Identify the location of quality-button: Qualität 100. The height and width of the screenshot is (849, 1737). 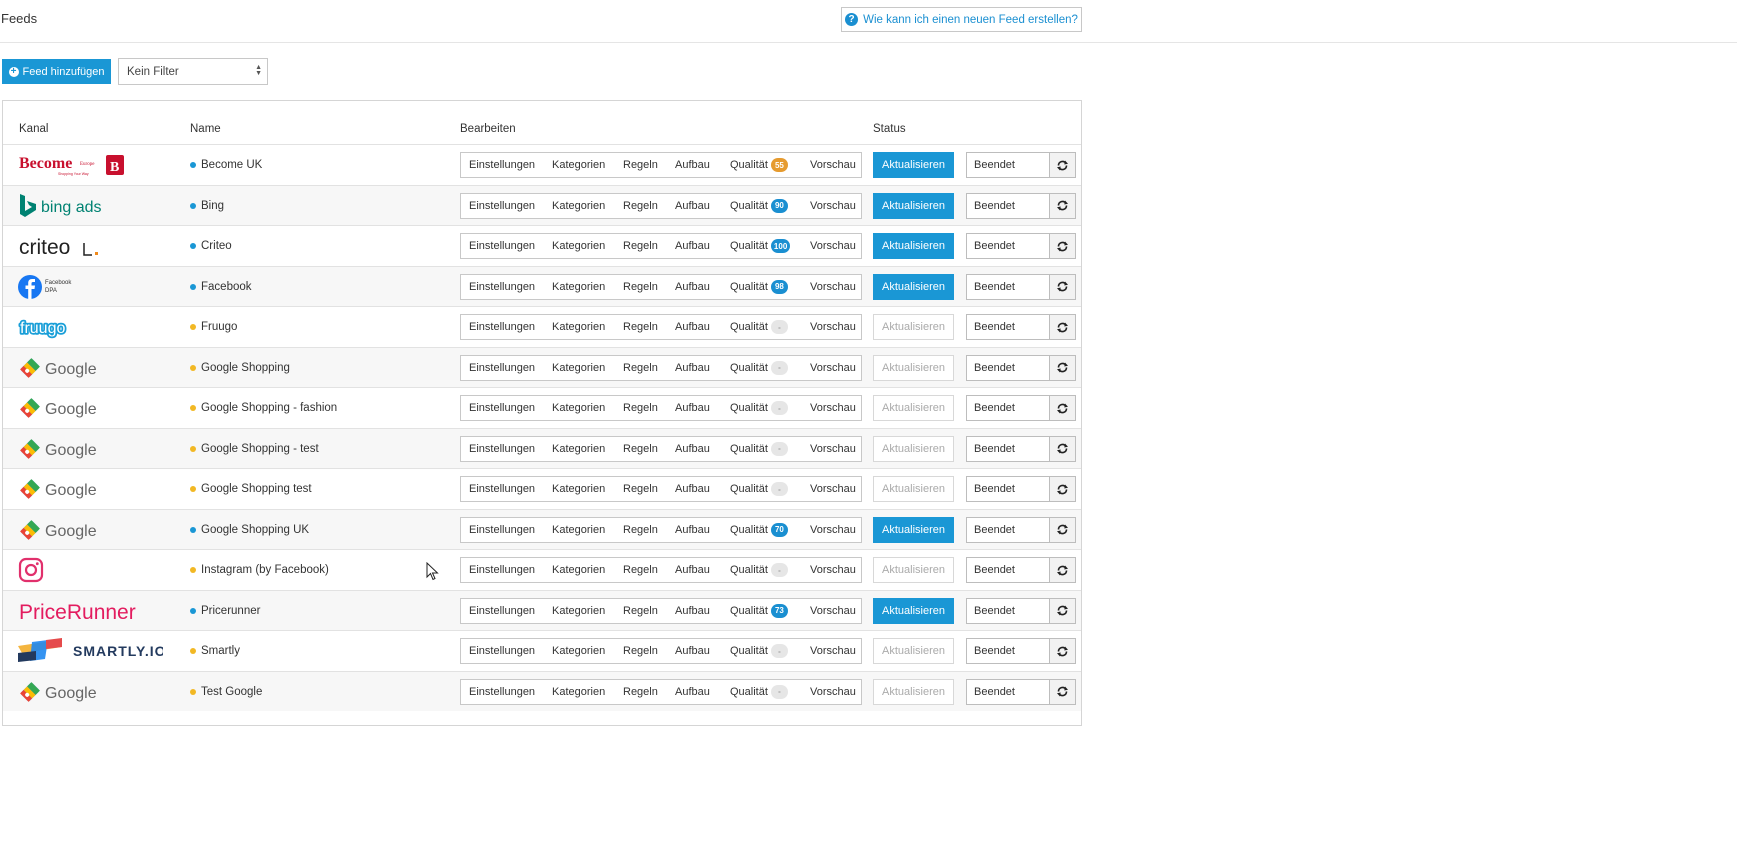
(760, 246).